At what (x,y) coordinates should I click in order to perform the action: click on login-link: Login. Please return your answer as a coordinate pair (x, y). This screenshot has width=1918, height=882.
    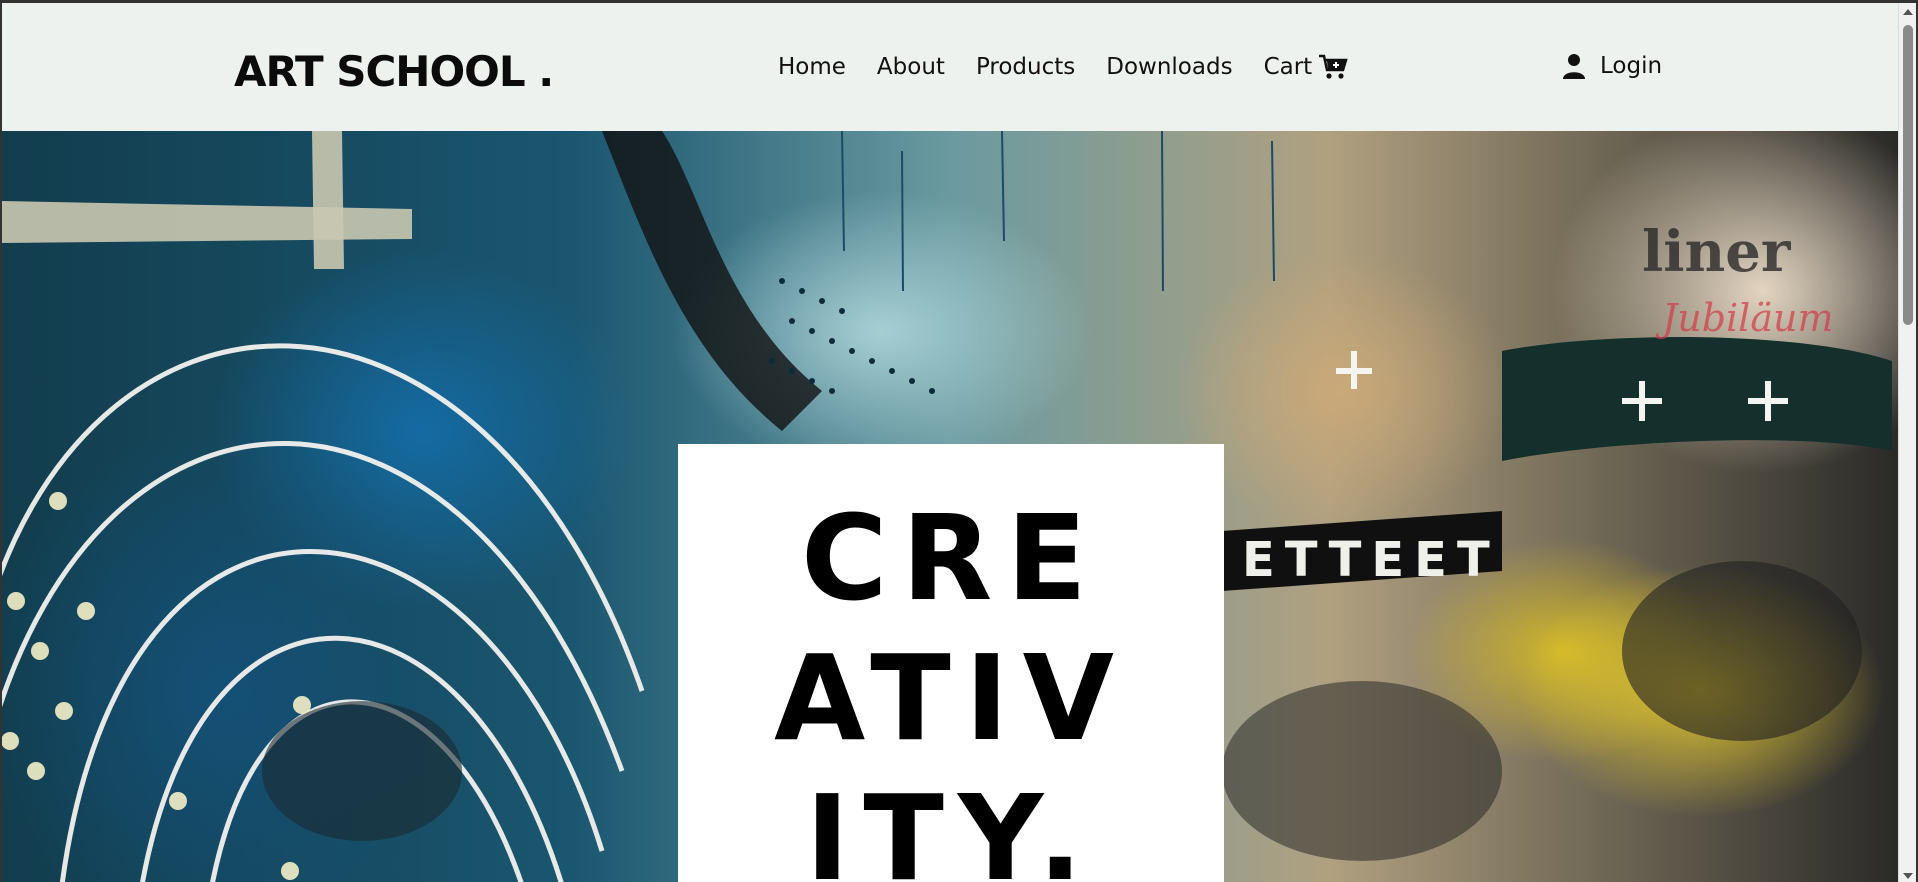
    Looking at the image, I should click on (1612, 66).